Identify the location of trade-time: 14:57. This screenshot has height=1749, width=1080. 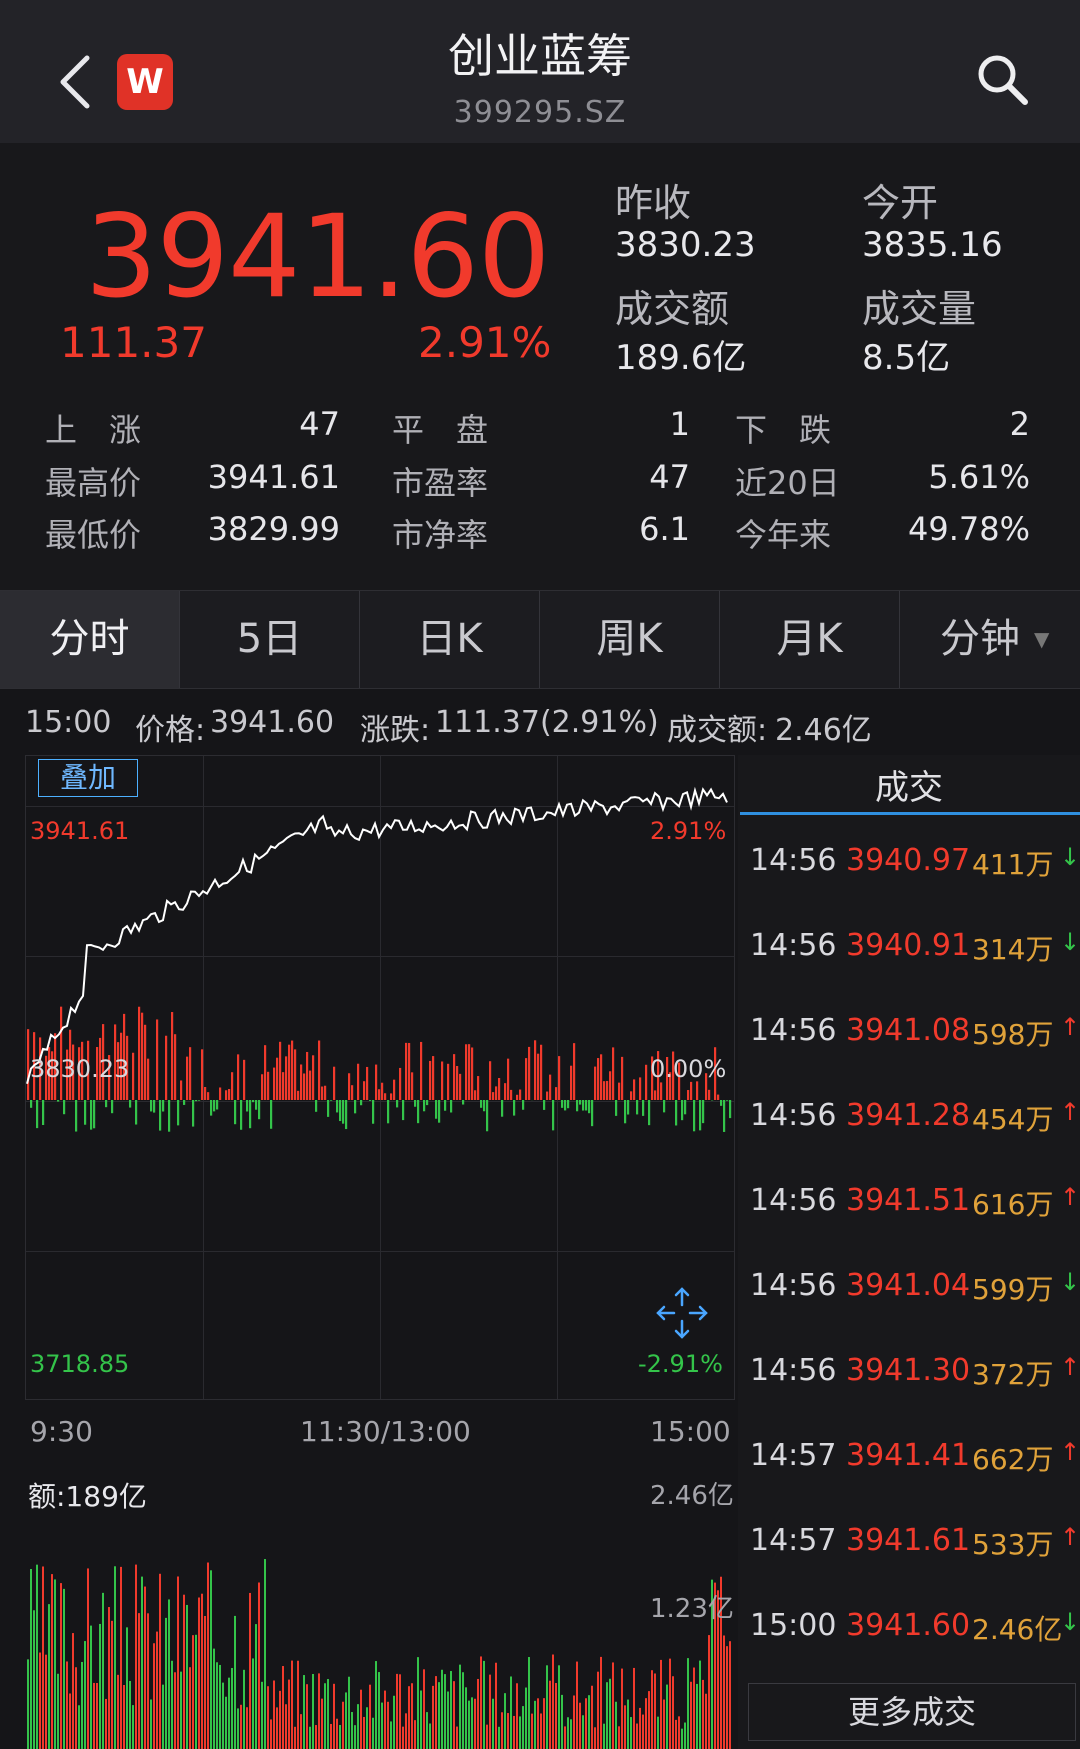
(793, 1455).